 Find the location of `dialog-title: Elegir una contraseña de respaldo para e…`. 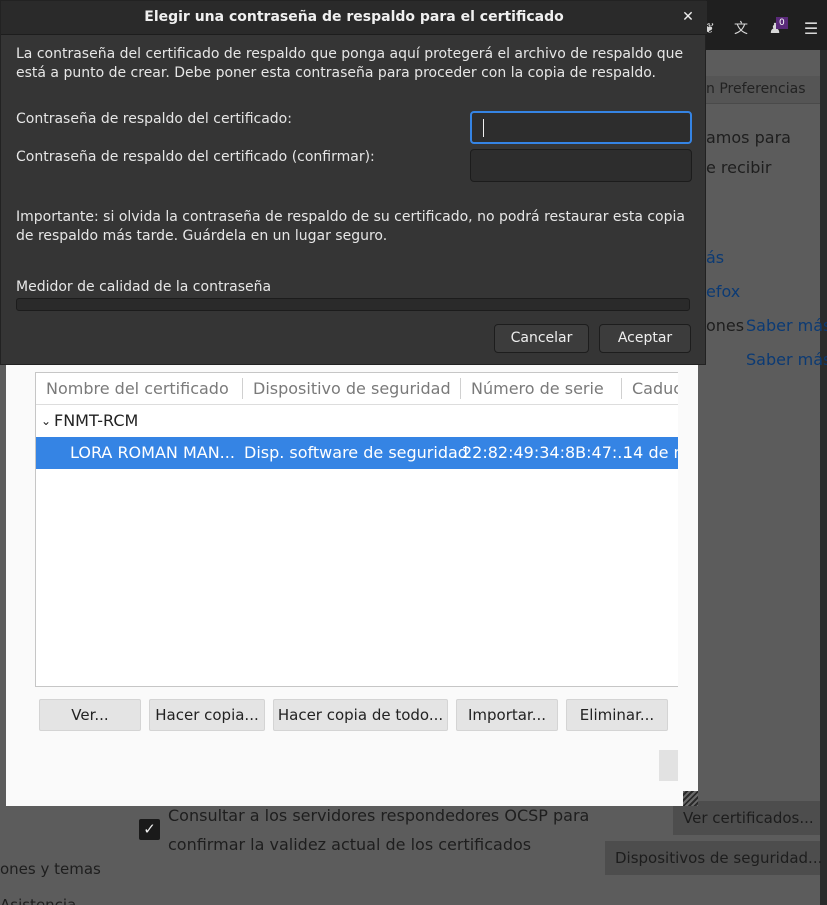

dialog-title: Elegir una contraseña de respaldo para e… is located at coordinates (354, 18).